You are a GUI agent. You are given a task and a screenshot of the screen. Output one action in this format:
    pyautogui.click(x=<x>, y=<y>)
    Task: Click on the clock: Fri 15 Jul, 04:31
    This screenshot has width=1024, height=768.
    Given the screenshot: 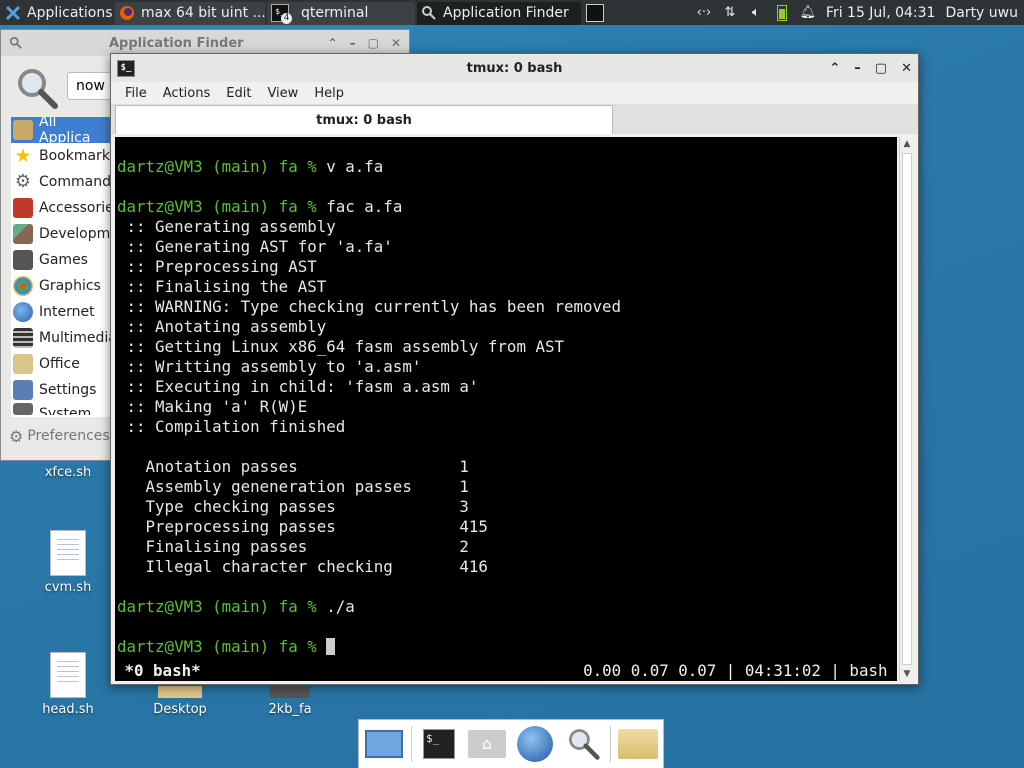 What is the action you would take?
    pyautogui.click(x=881, y=13)
    